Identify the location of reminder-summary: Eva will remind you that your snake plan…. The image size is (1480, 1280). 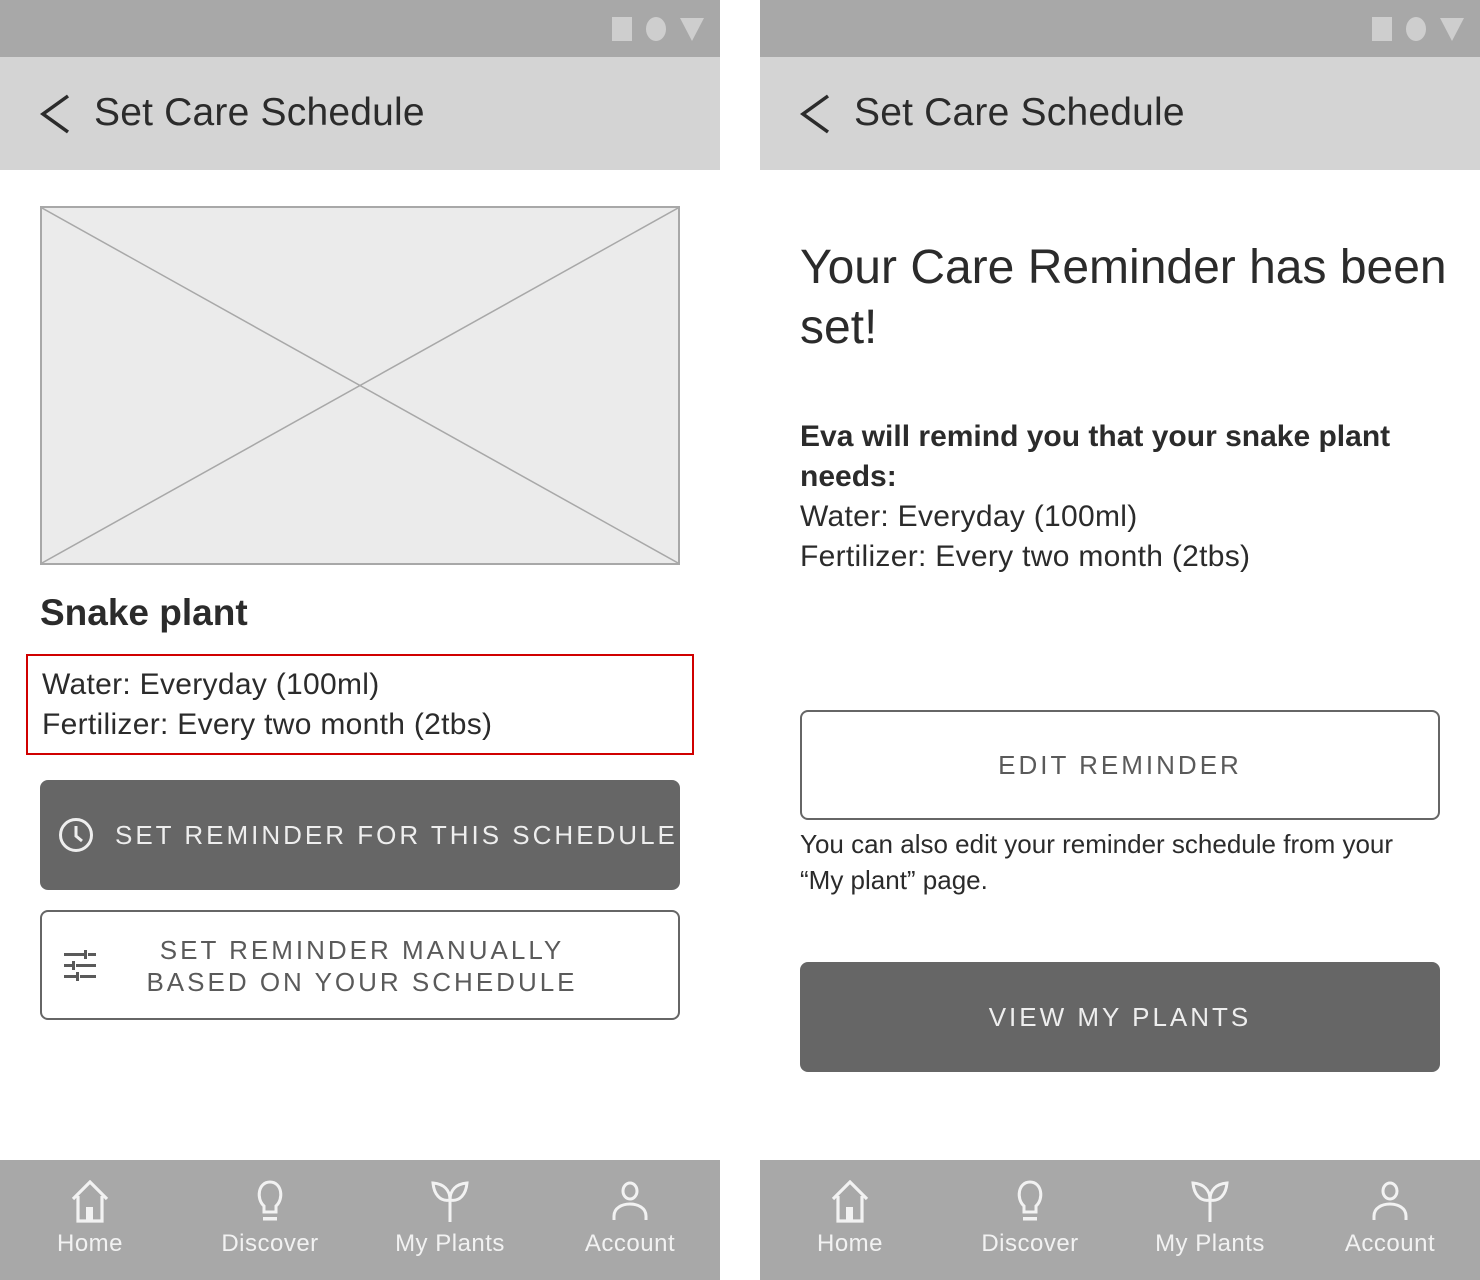
(1125, 497).